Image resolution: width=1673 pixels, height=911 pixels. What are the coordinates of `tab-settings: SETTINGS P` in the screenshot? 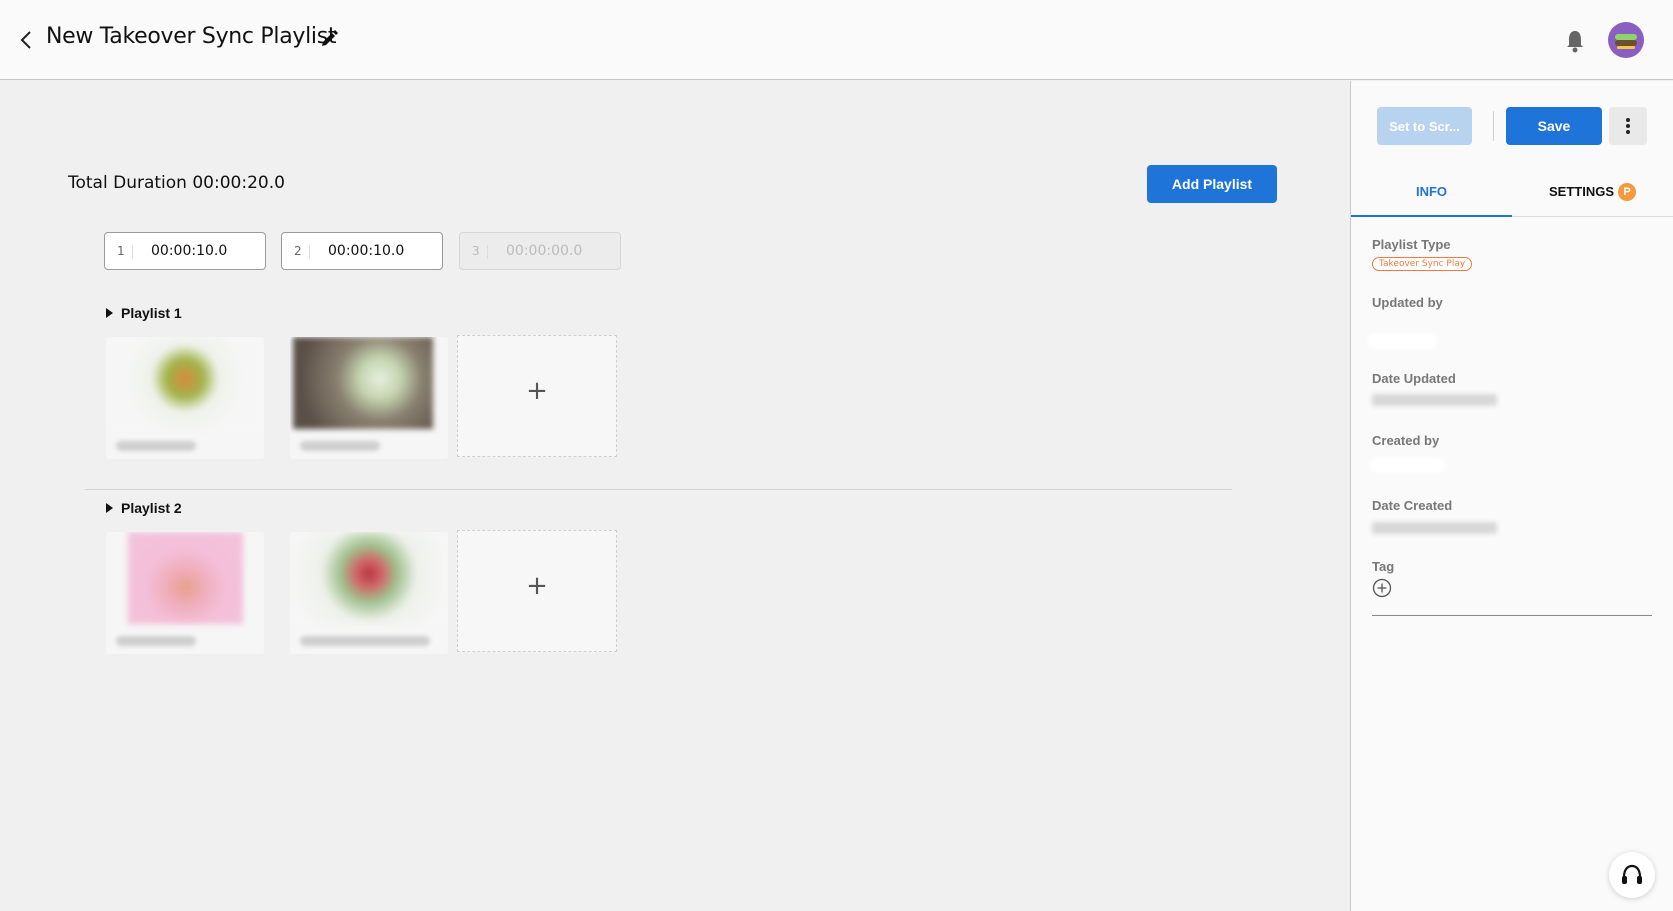 It's located at (1592, 192).